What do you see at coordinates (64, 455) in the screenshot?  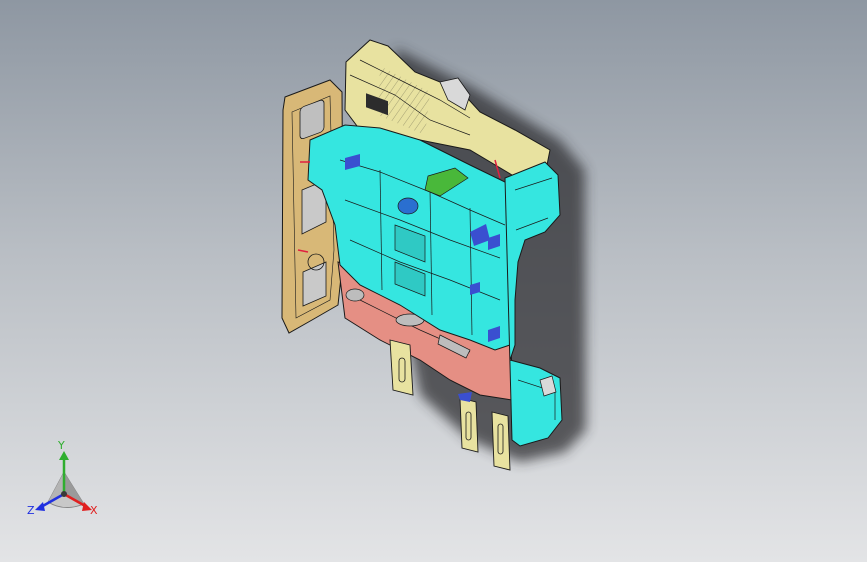 I see `y-axis-arrow-icon` at bounding box center [64, 455].